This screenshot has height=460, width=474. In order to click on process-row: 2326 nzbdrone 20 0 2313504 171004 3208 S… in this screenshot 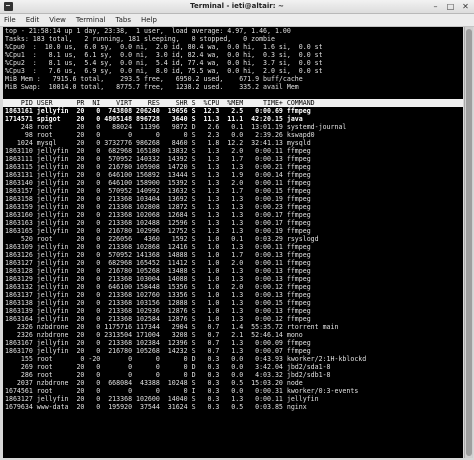, I will do `click(154, 335)`.